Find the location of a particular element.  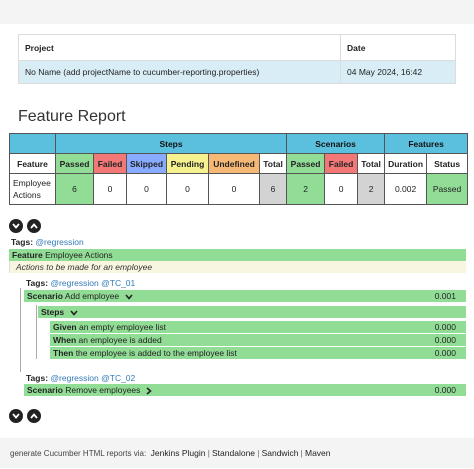

scenario-duration: 0.001 is located at coordinates (445, 296).